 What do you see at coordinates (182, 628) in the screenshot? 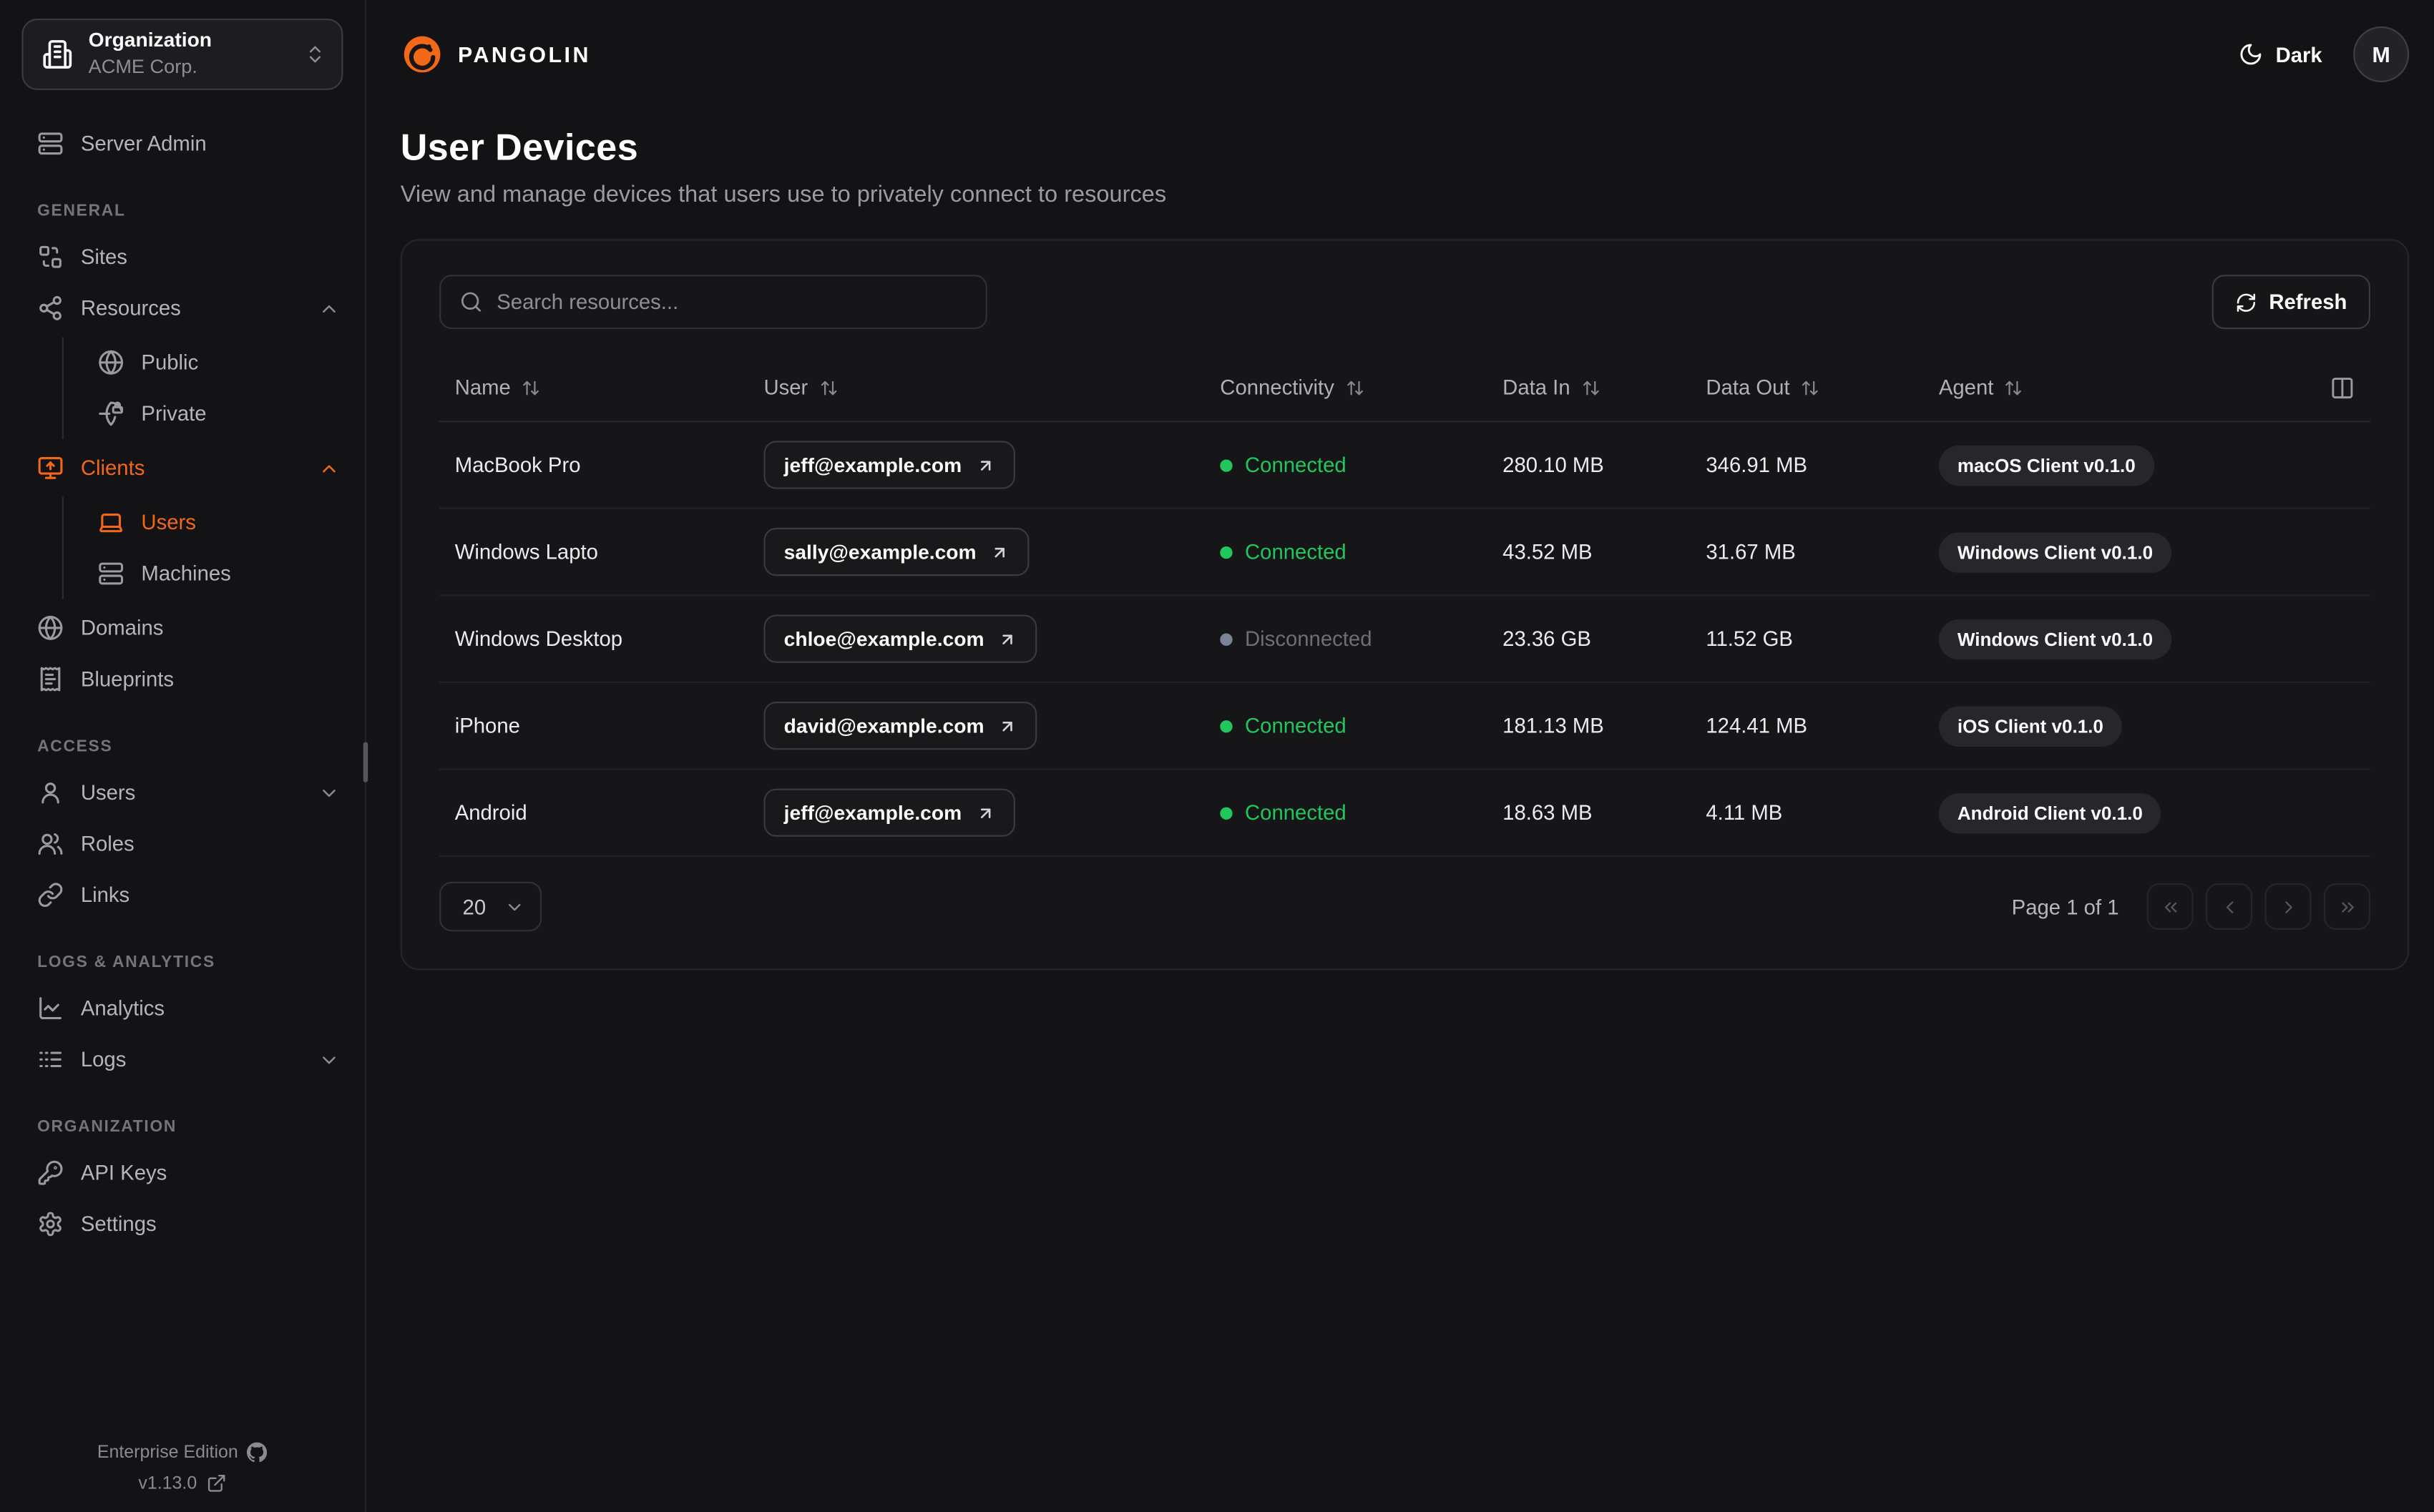
I see `sidebar-item-domains: Domains` at bounding box center [182, 628].